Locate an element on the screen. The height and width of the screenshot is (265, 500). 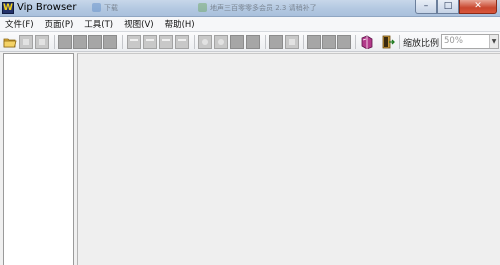
fit-page-icon is located at coordinates (253, 42).